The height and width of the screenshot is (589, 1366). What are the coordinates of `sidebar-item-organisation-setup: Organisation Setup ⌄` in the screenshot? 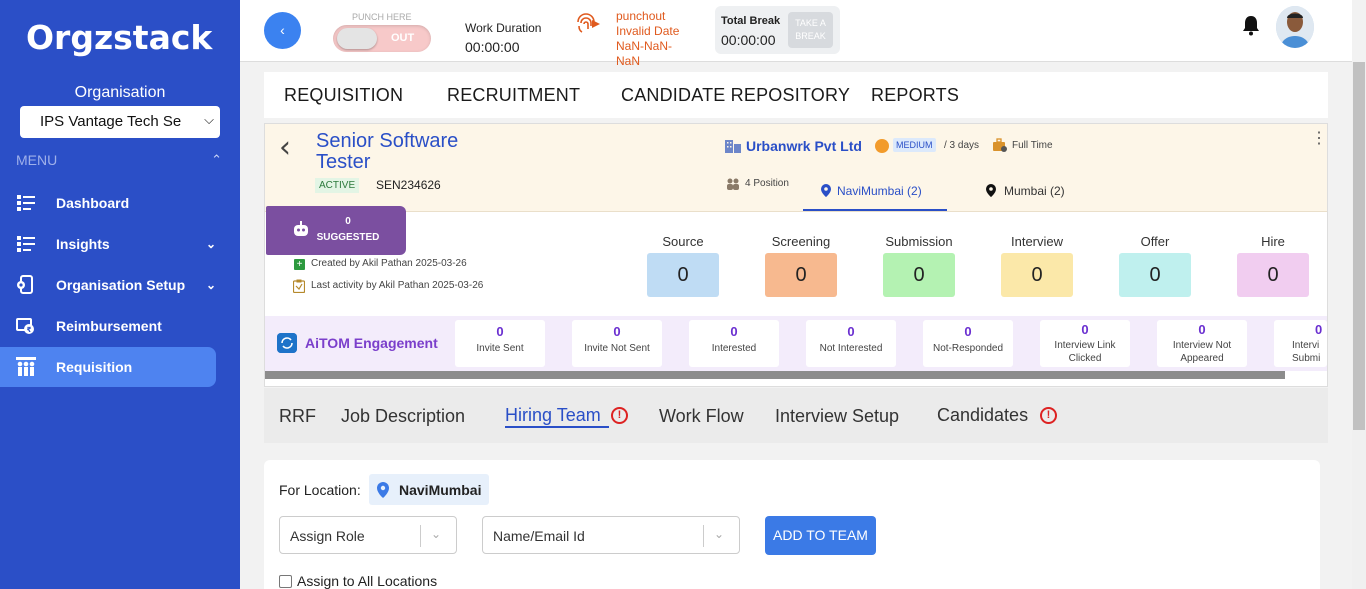 It's located at (108, 285).